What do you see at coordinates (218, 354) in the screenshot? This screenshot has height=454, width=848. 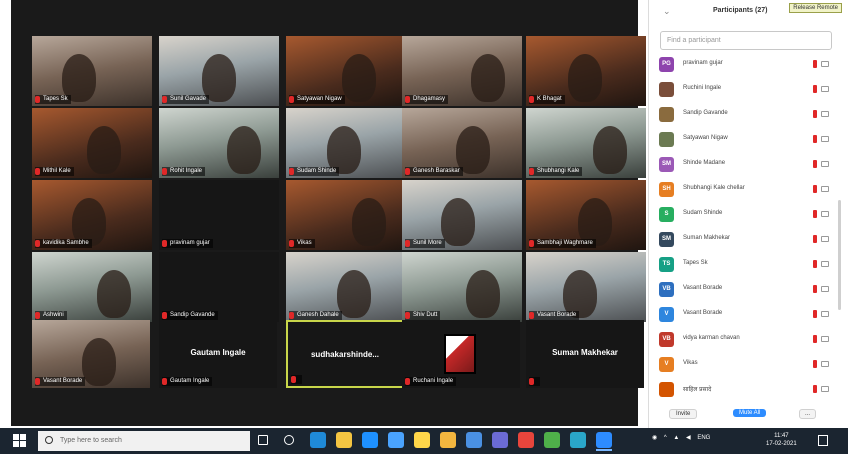 I see `video-tile: Gautam Ingale Gautam Ingale` at bounding box center [218, 354].